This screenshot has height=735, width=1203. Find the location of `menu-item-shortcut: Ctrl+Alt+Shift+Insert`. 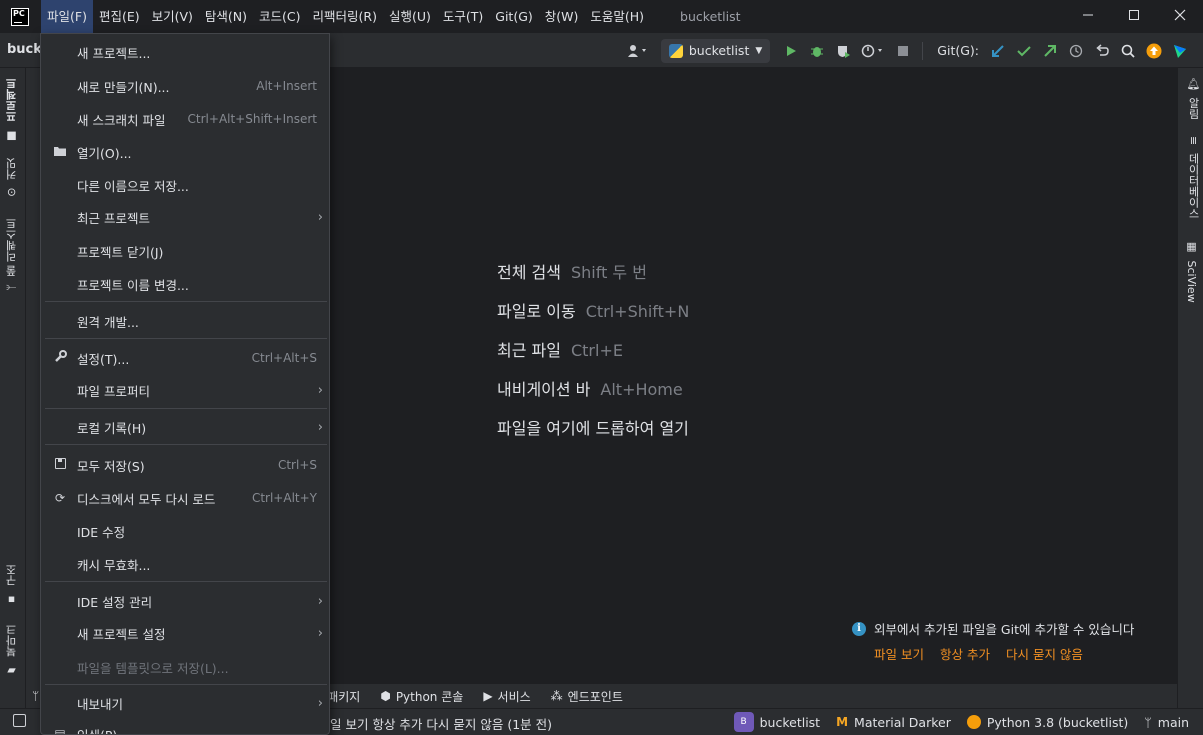

menu-item-shortcut: Ctrl+Alt+Shift+Insert is located at coordinates (252, 119).